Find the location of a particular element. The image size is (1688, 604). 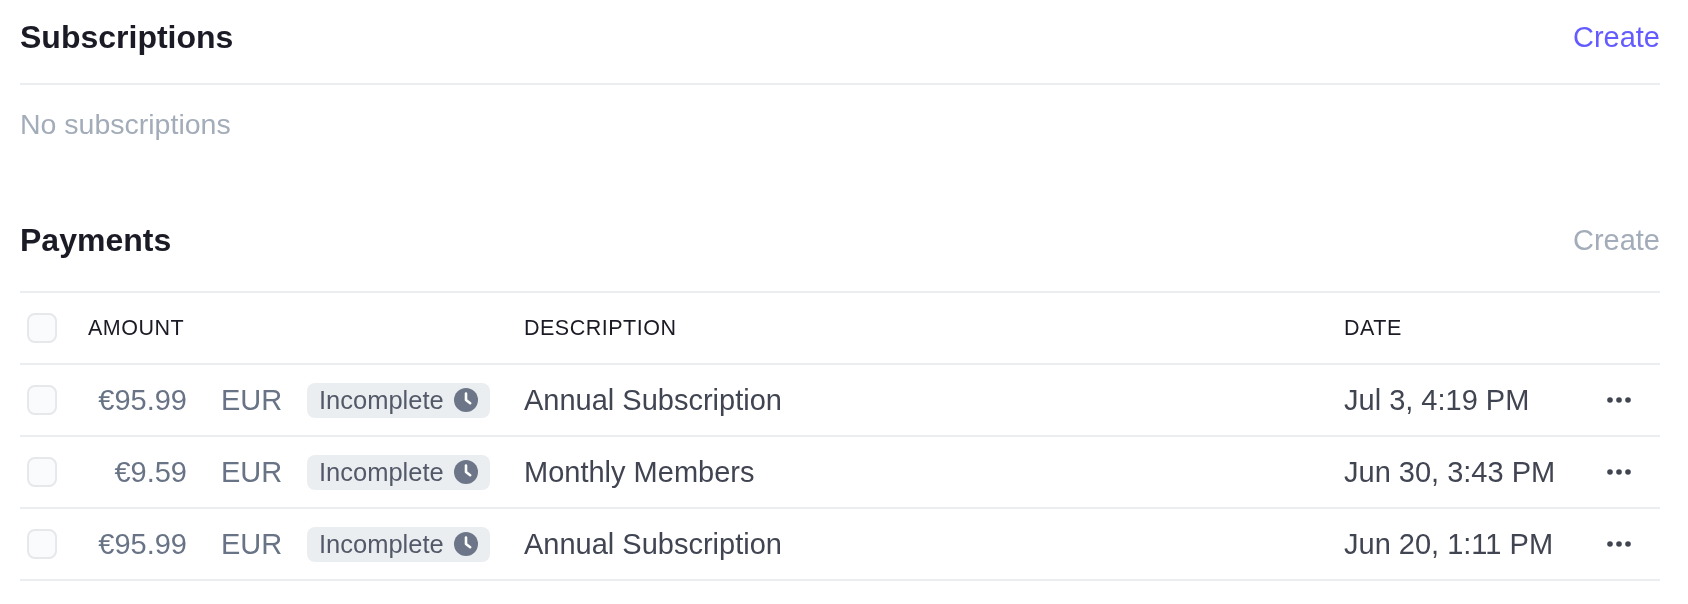

column-header: DESCRIPTION is located at coordinates (600, 328).